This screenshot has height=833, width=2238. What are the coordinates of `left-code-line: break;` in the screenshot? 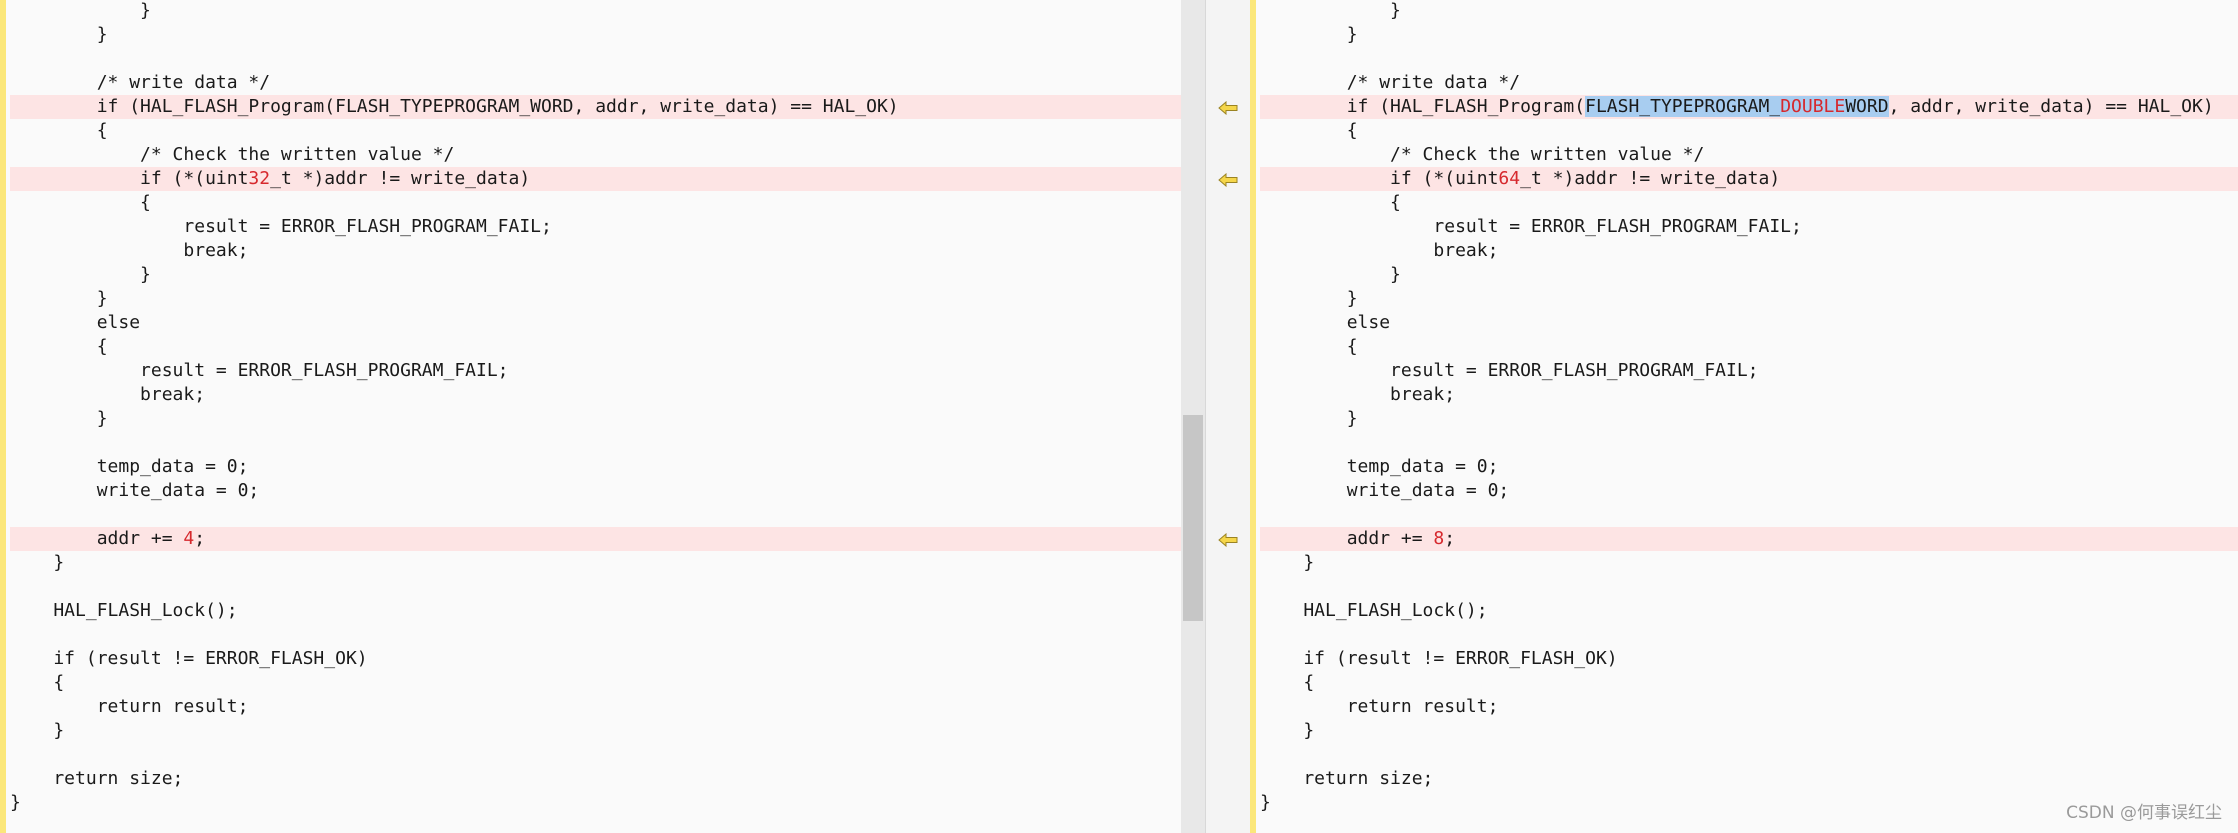 It's located at (595, 395).